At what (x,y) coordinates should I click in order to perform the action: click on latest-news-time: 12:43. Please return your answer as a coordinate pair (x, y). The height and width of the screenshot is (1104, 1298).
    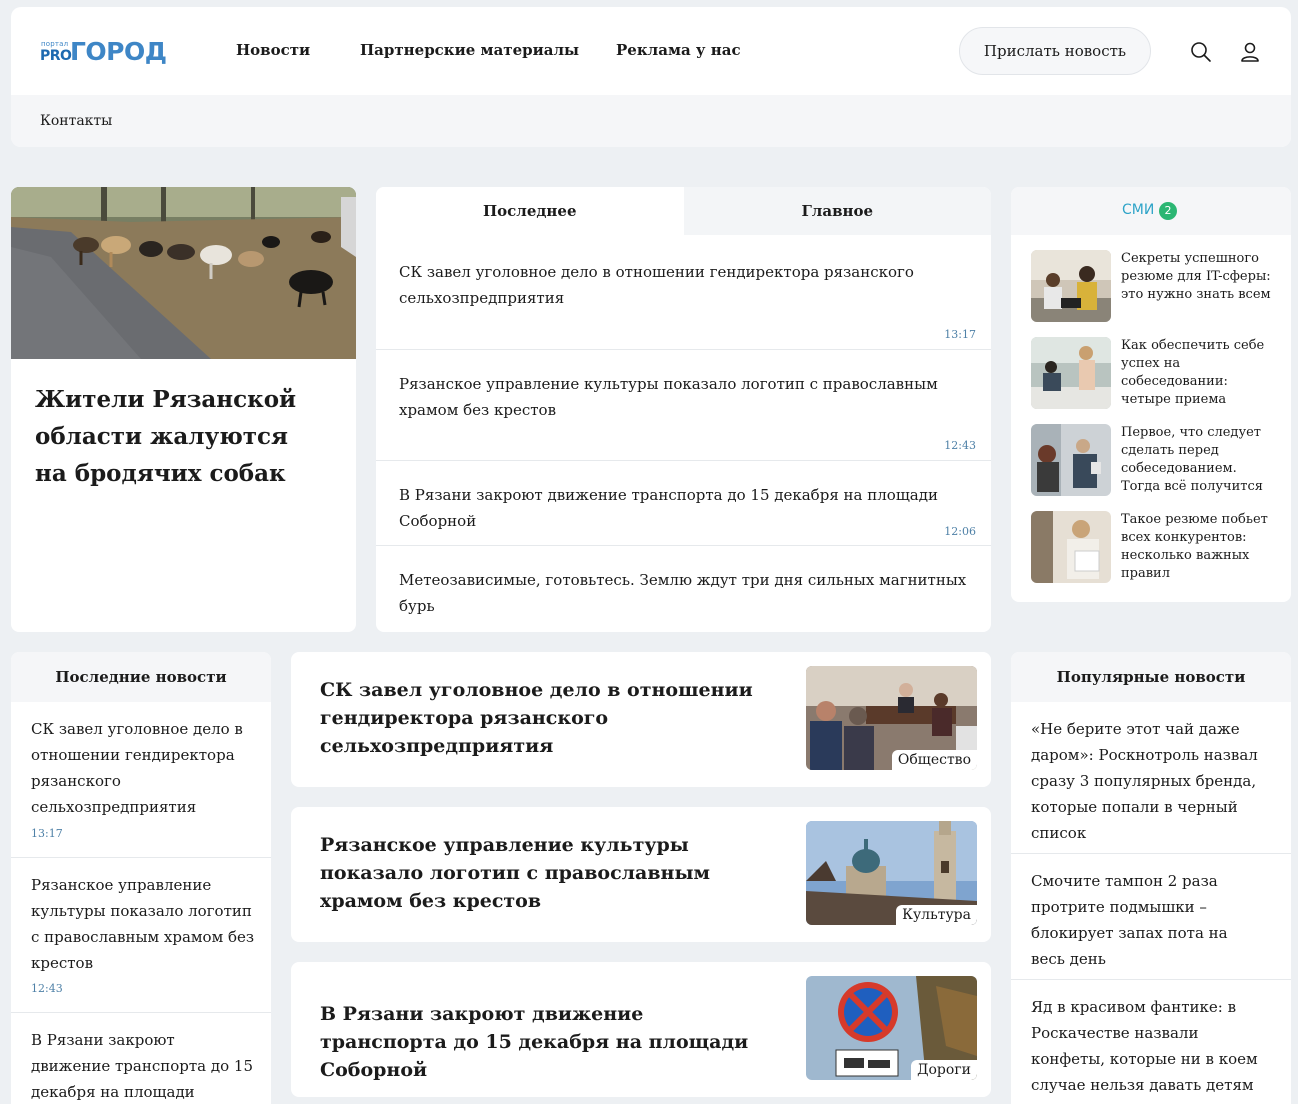
    Looking at the image, I should click on (47, 988).